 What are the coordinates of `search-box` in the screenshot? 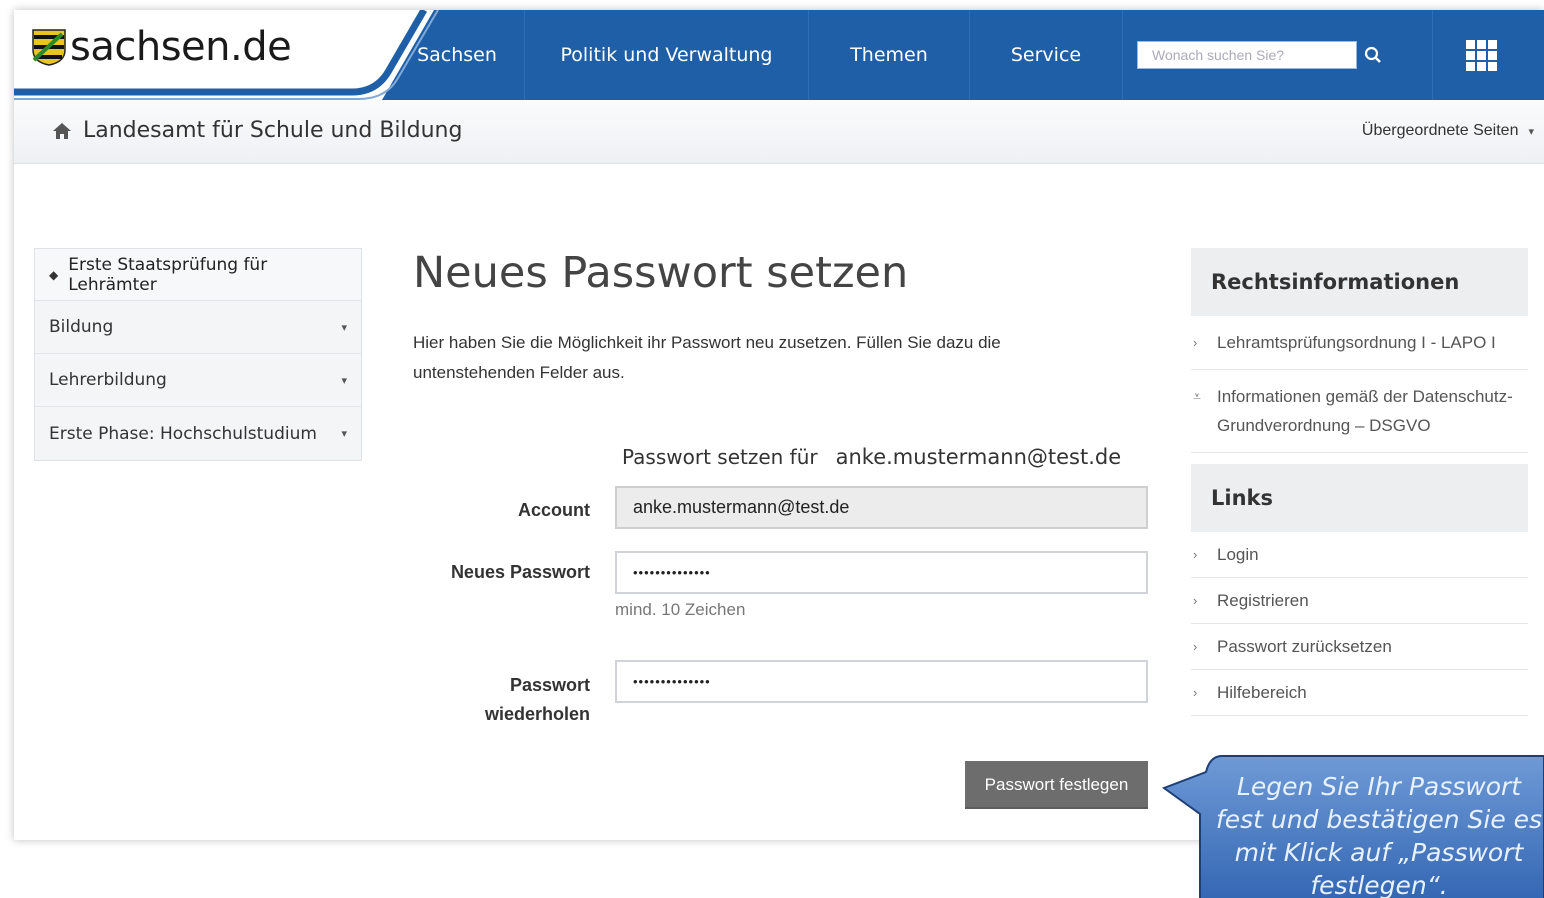 It's located at (1247, 55).